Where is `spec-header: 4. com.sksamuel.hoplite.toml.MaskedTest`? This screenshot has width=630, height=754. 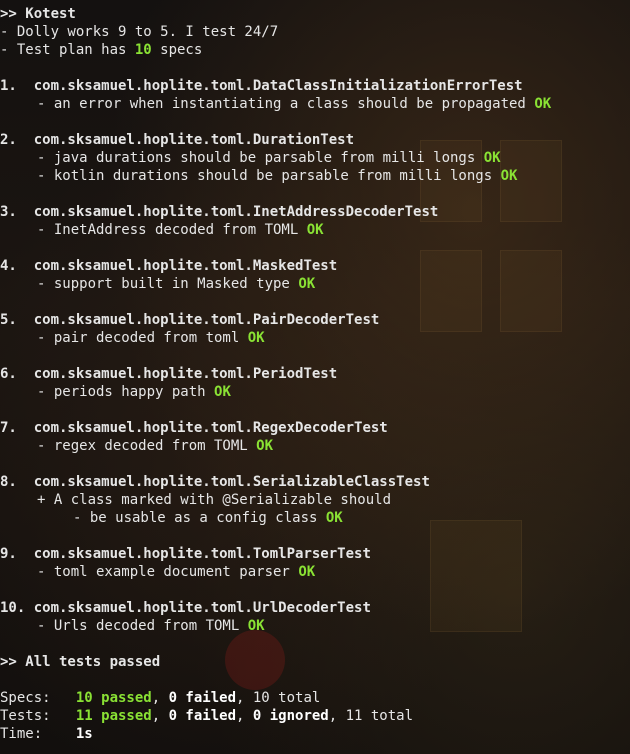 spec-header: 4. com.sksamuel.hoplite.toml.MaskedTest is located at coordinates (315, 266).